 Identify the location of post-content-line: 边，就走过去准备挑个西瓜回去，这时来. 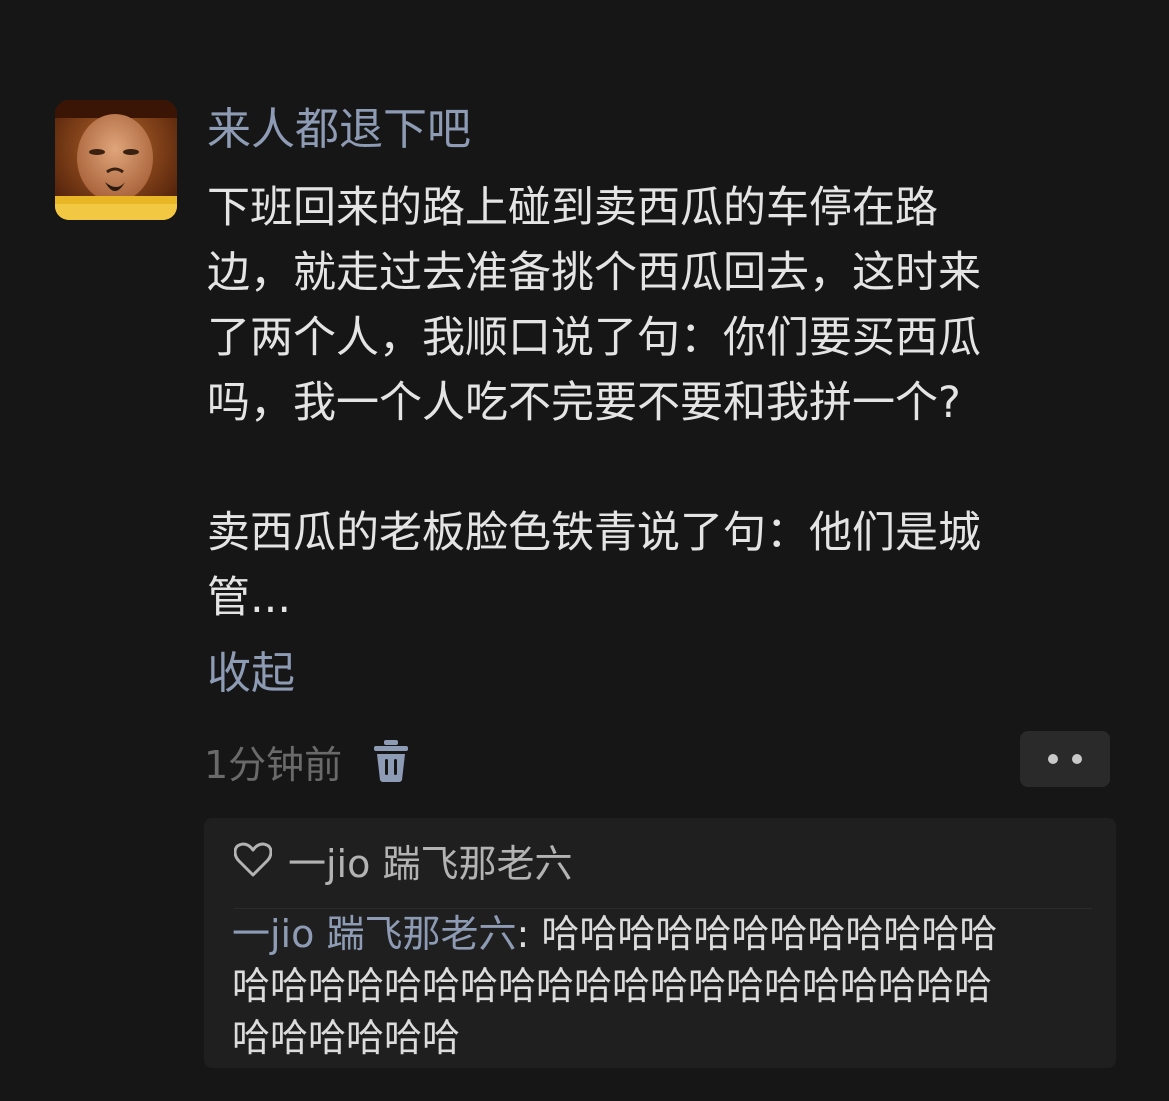
(594, 273).